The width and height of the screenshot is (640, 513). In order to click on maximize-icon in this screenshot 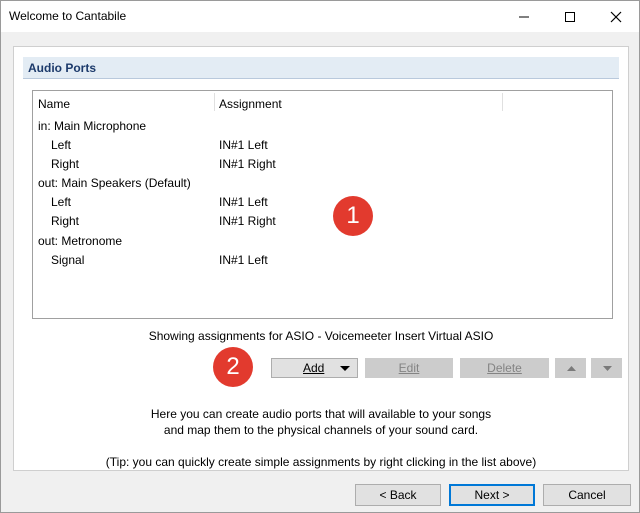, I will do `click(570, 17)`.